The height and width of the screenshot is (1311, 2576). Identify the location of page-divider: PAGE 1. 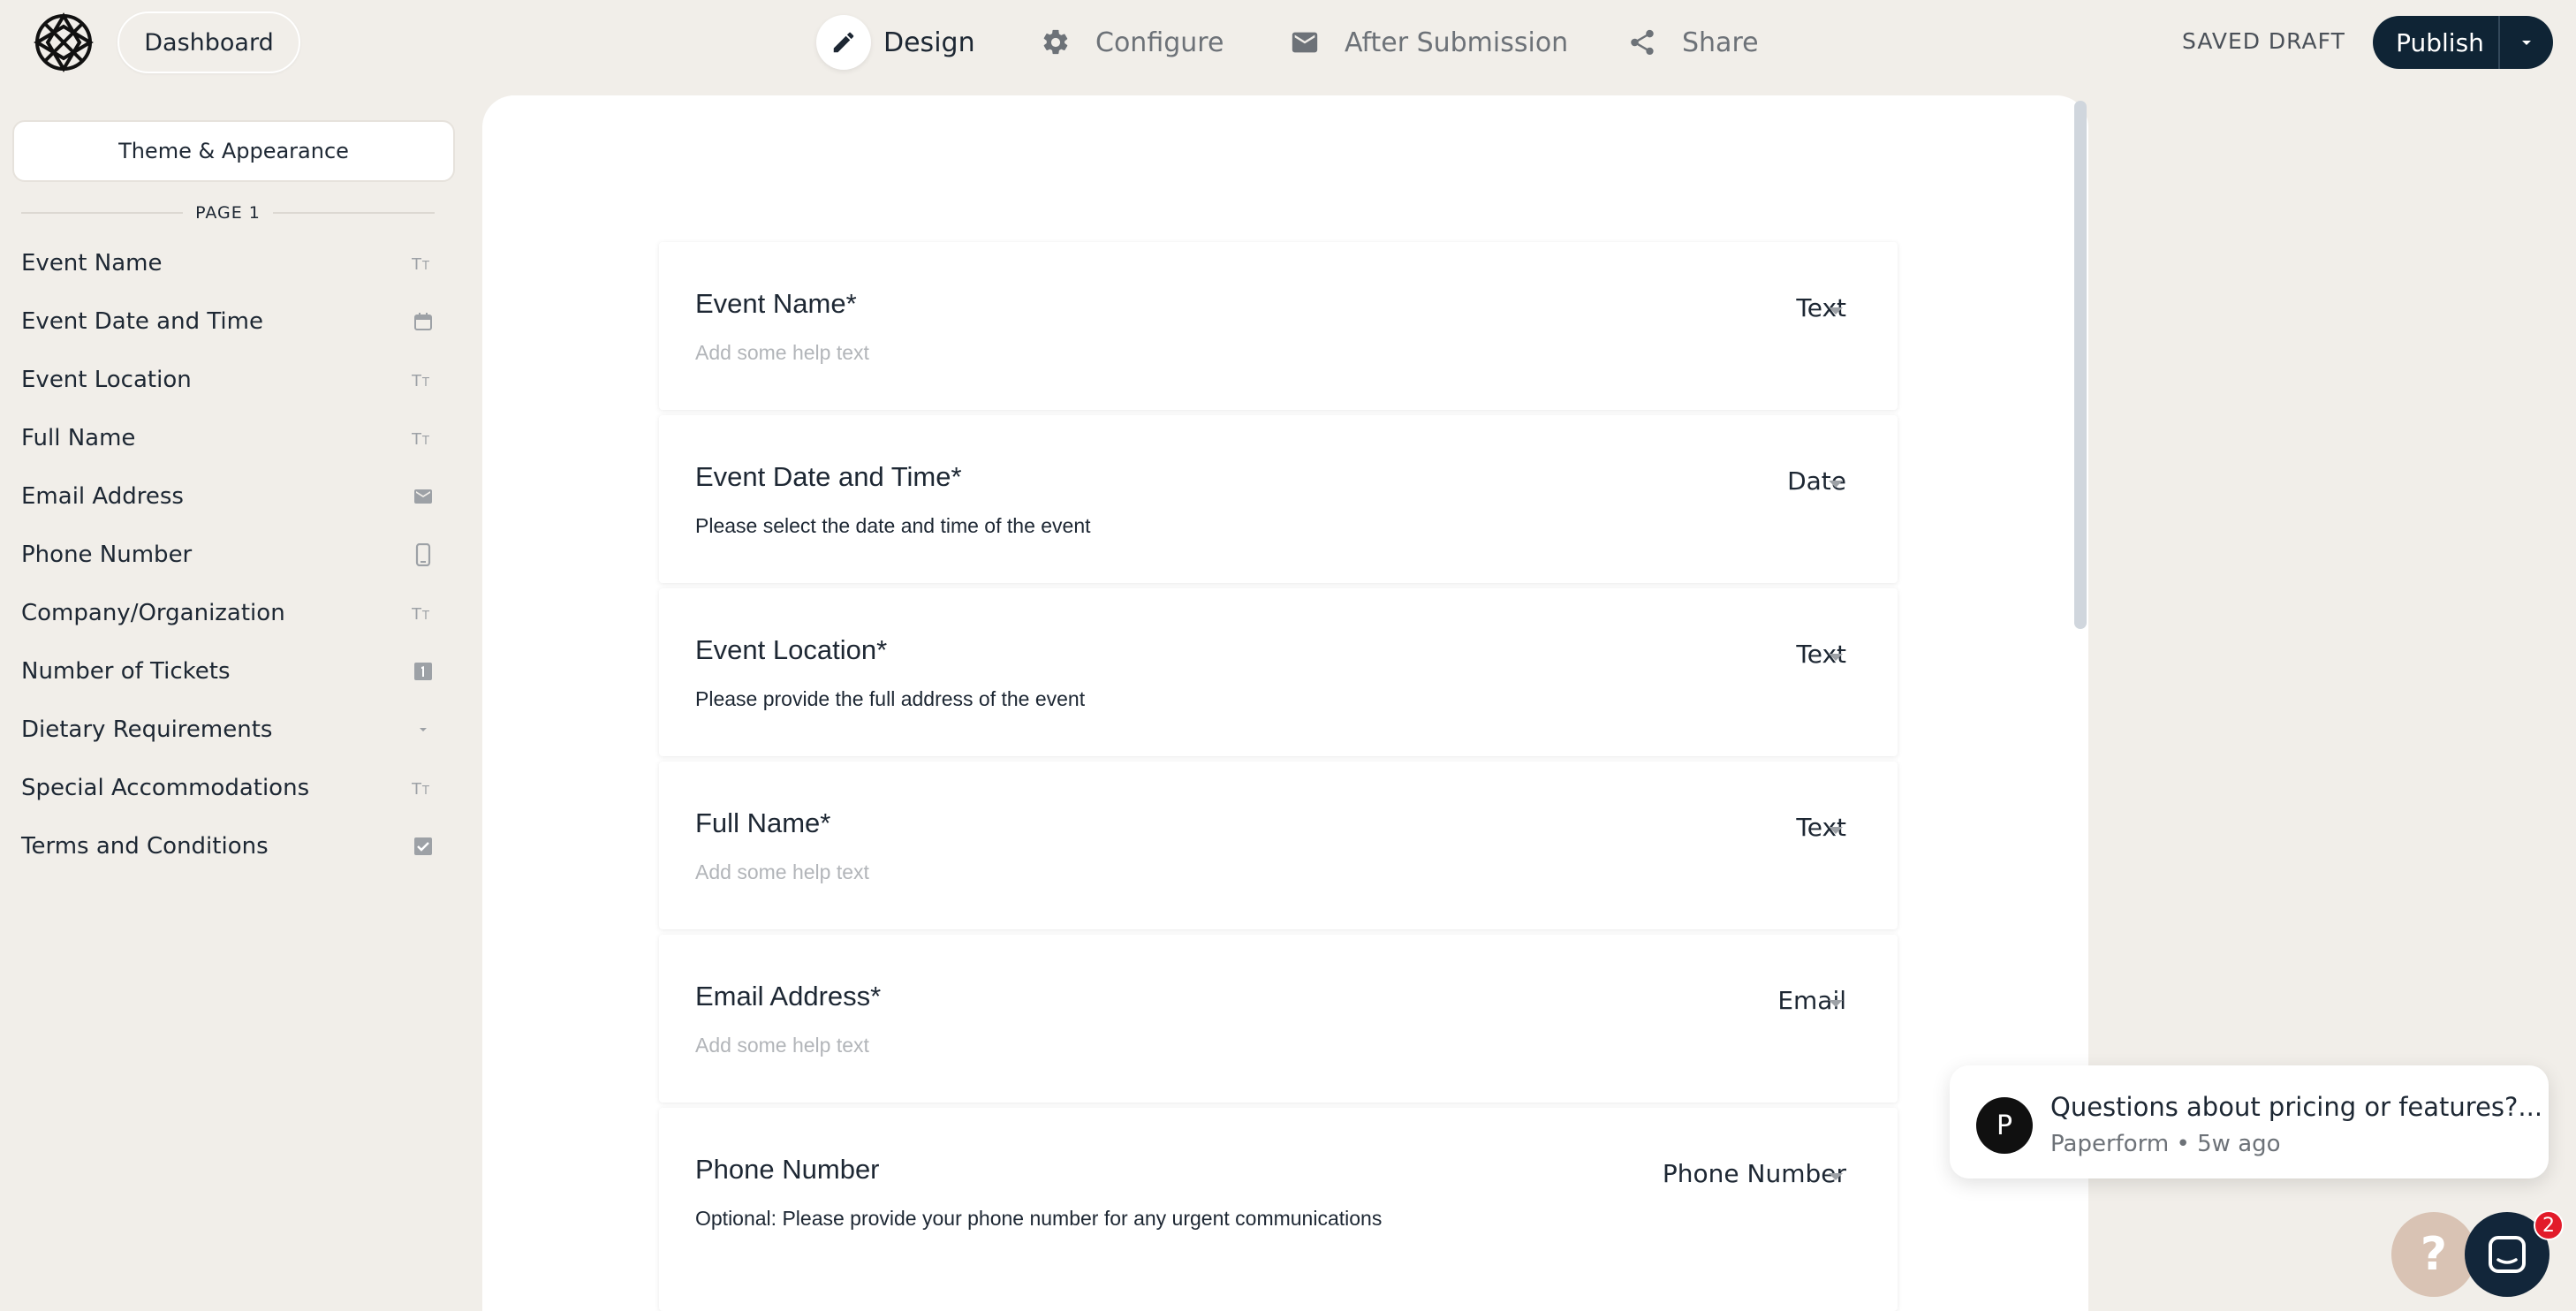
(228, 213).